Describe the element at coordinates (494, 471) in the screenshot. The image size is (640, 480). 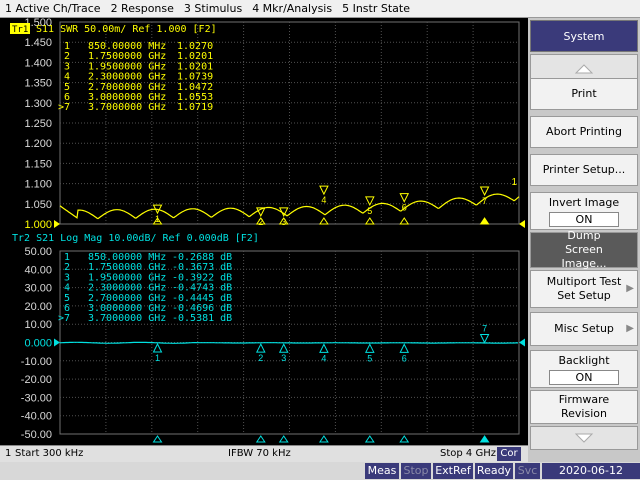
I see `status-ready: Ready` at that location.